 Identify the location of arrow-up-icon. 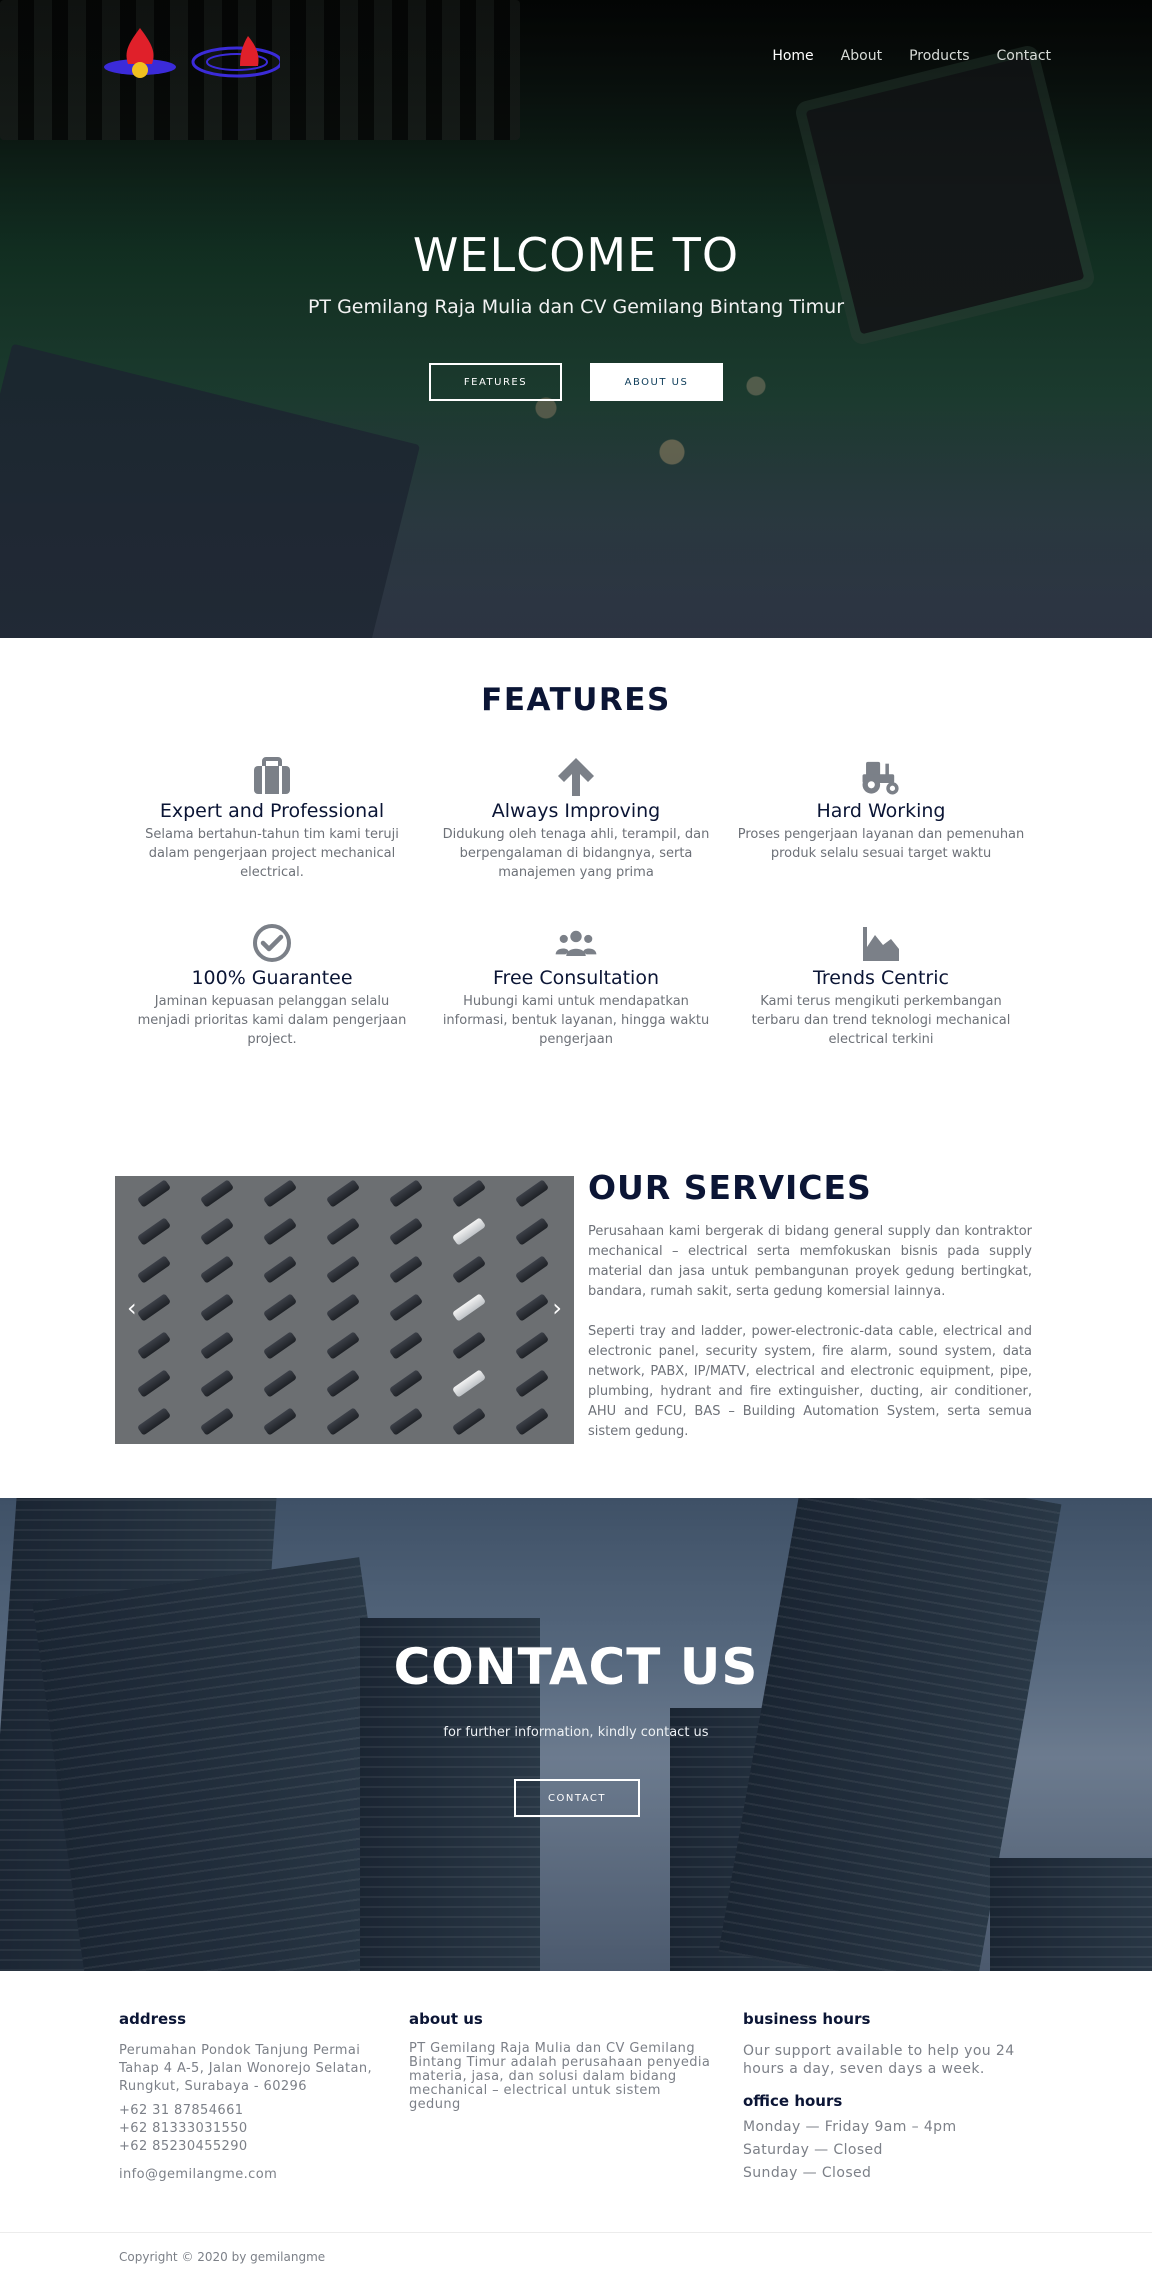
(576, 777).